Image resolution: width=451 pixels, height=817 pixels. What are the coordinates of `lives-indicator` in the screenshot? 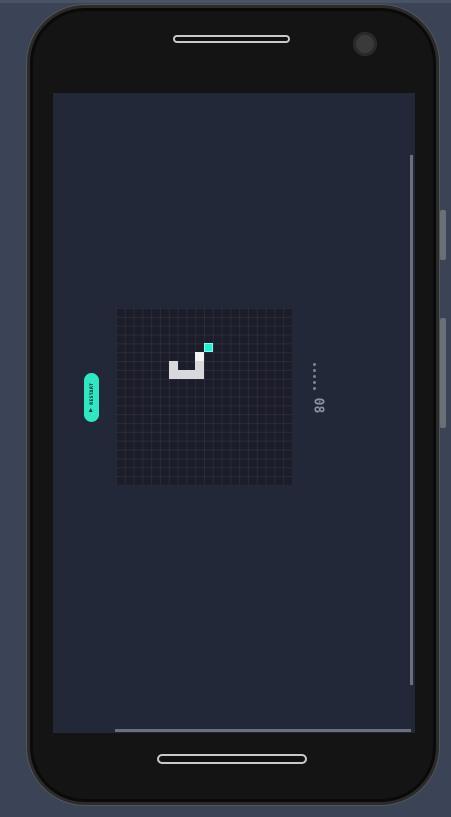 It's located at (314, 376).